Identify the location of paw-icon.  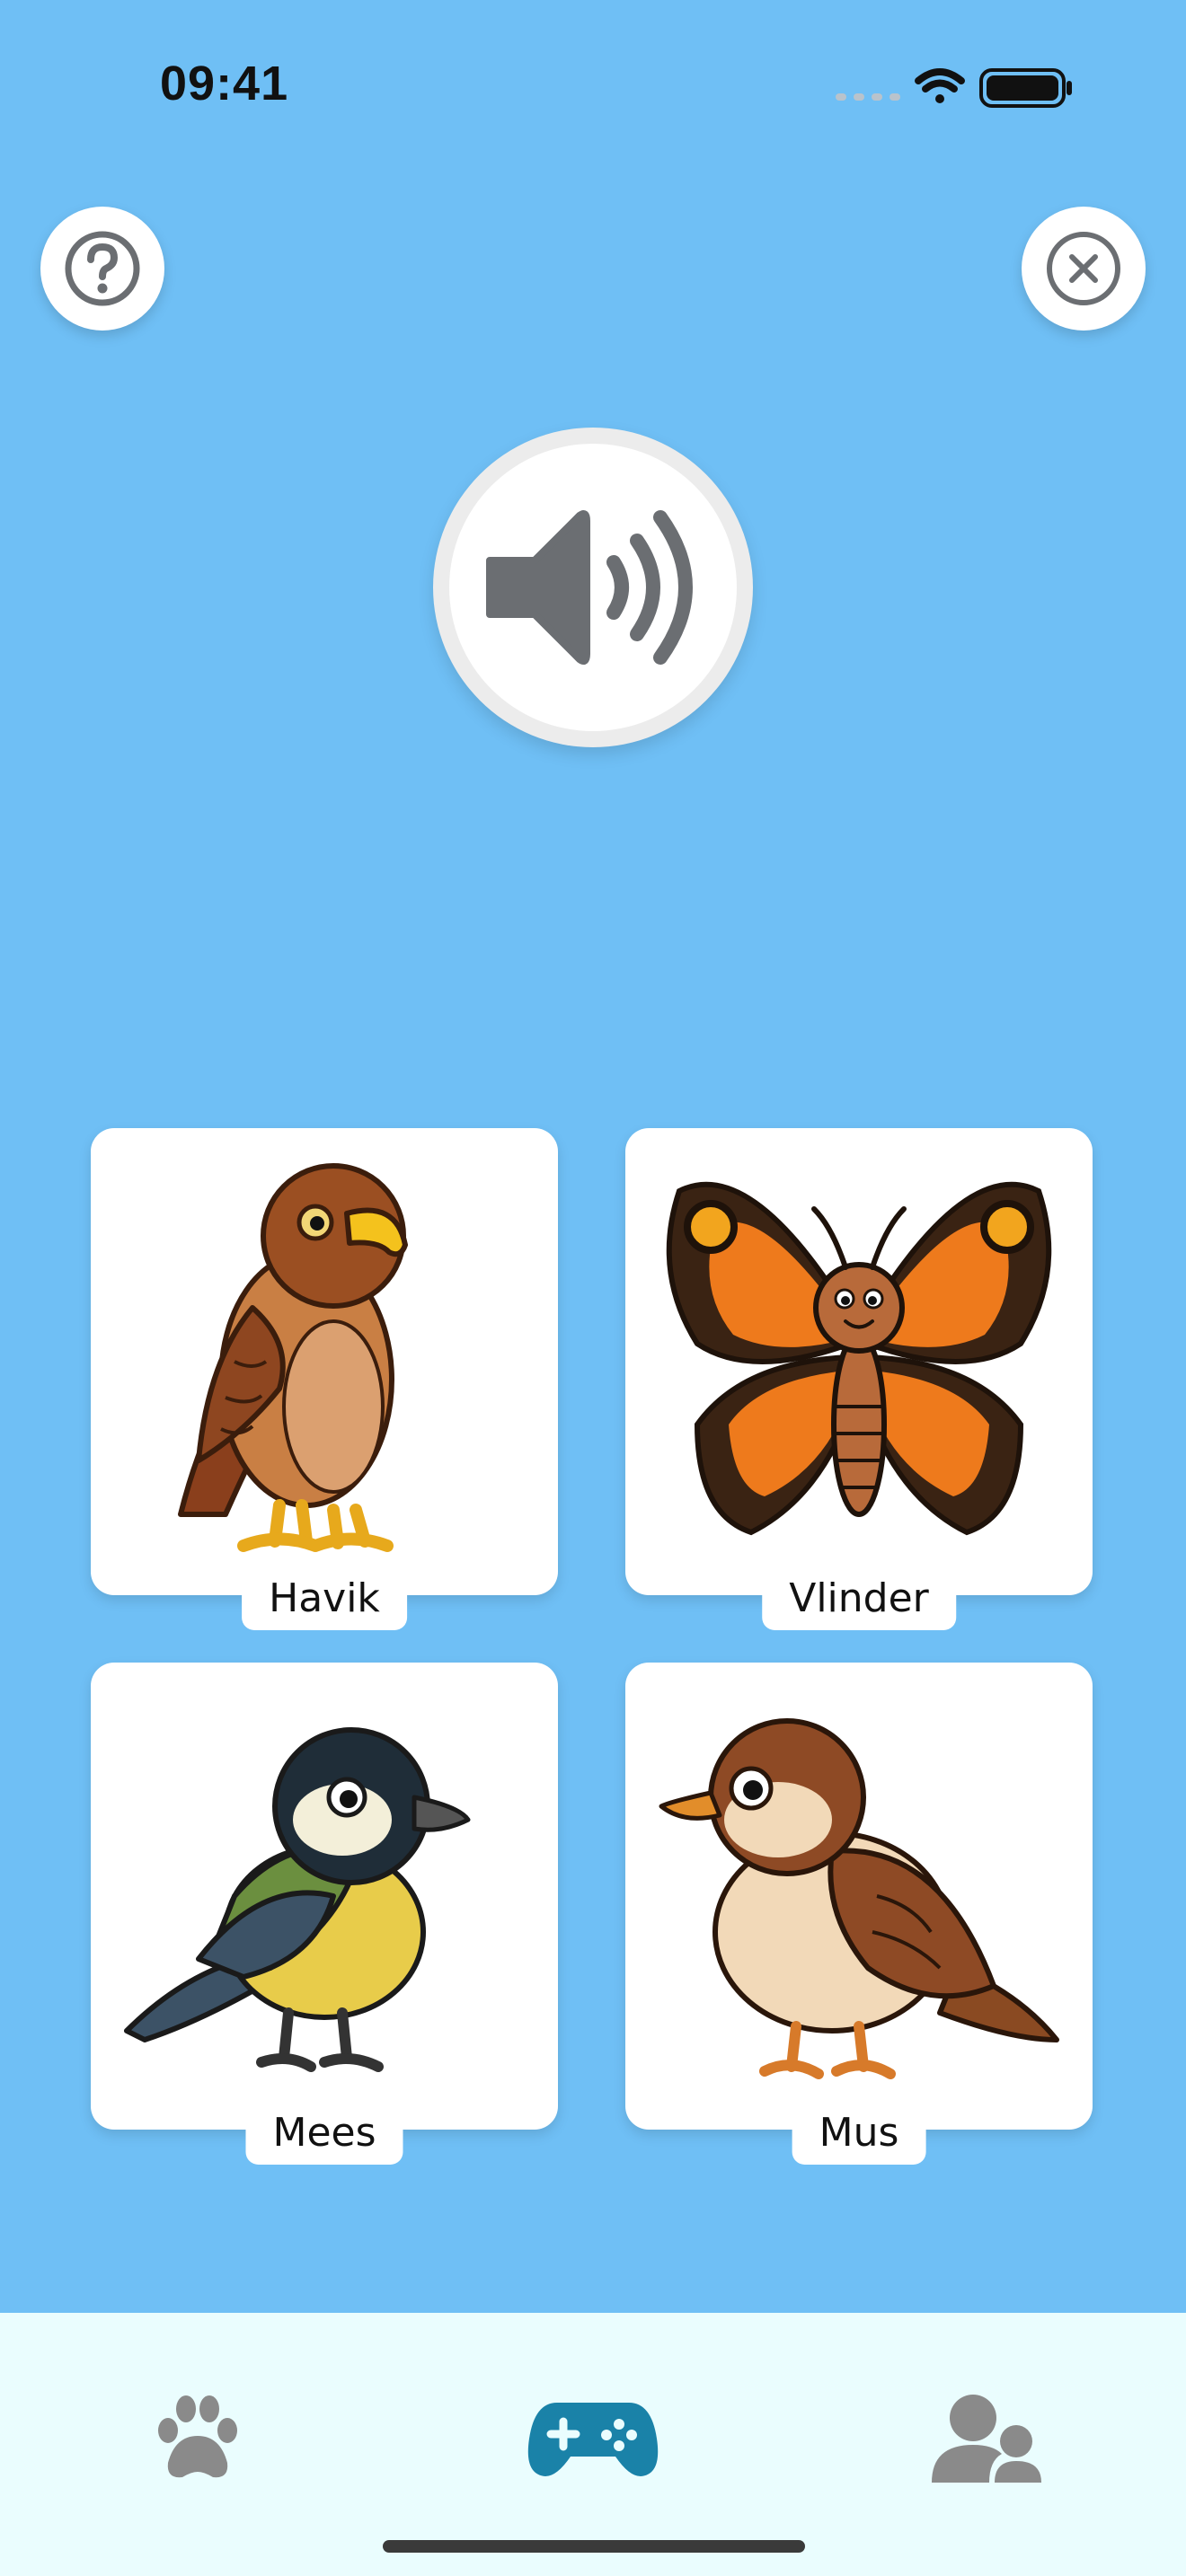
(197, 2436).